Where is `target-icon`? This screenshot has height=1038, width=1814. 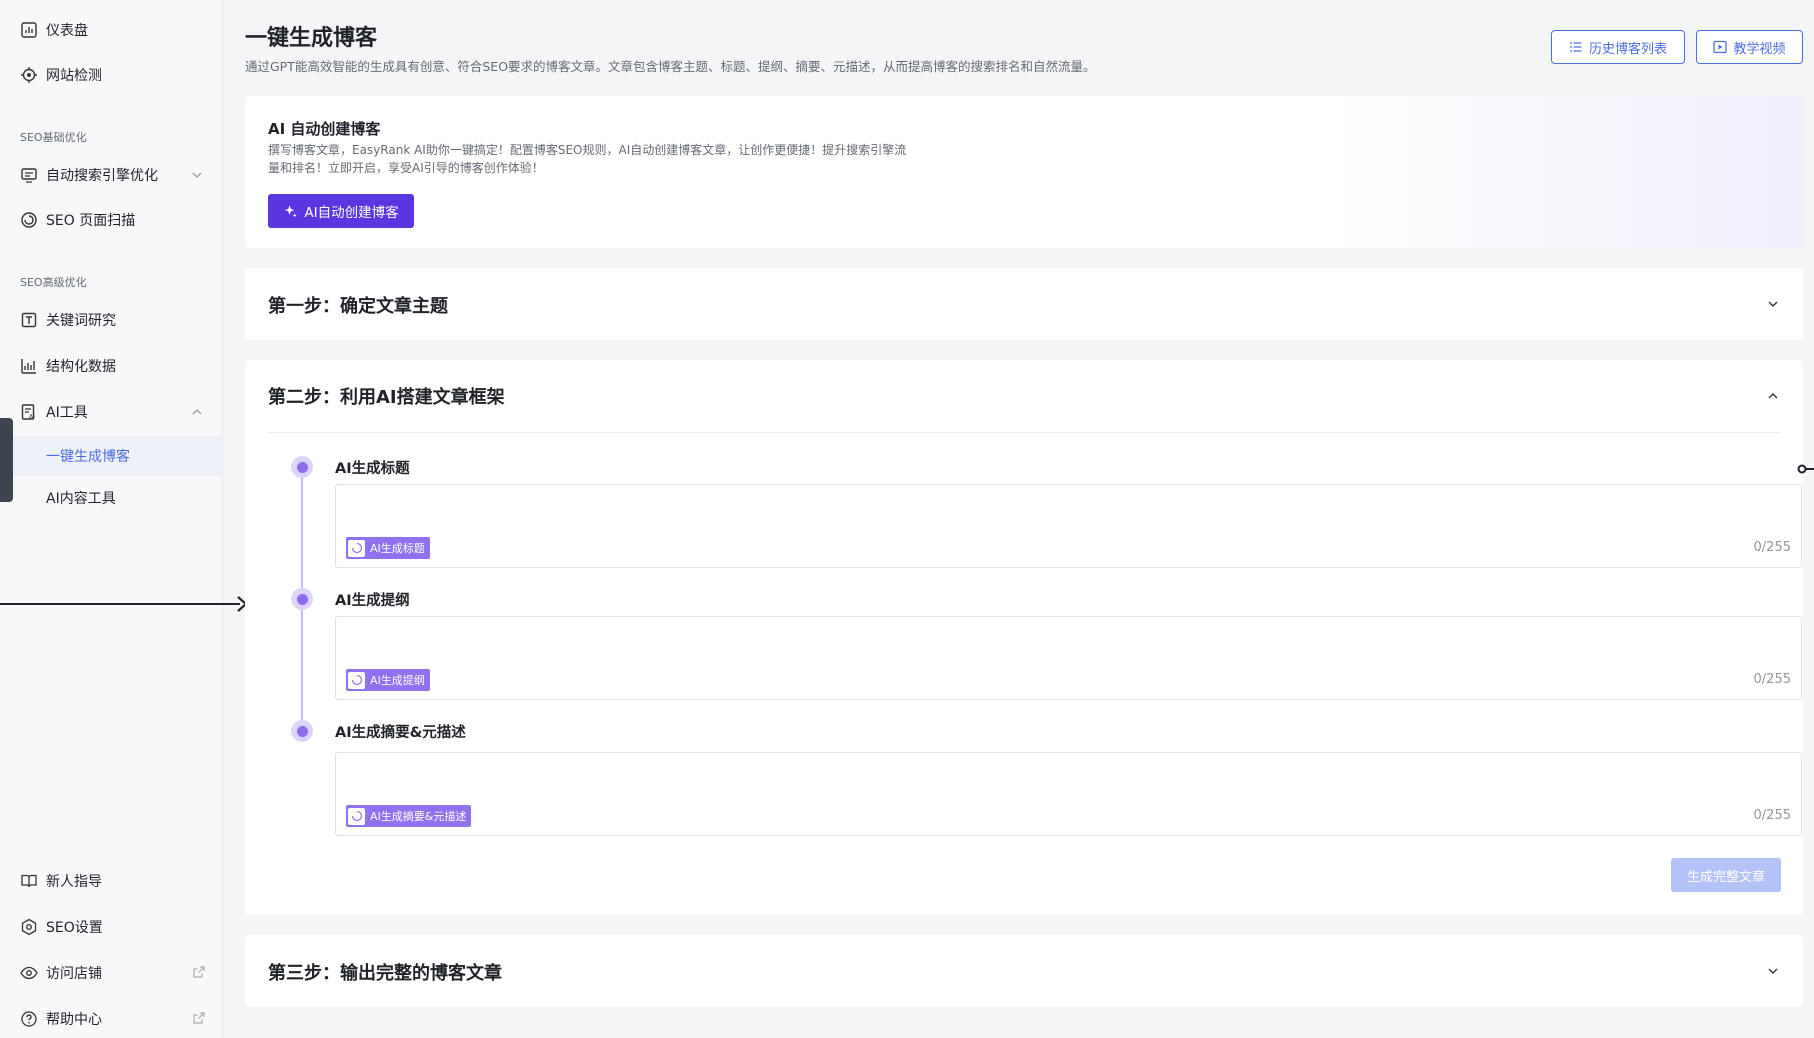 target-icon is located at coordinates (29, 75).